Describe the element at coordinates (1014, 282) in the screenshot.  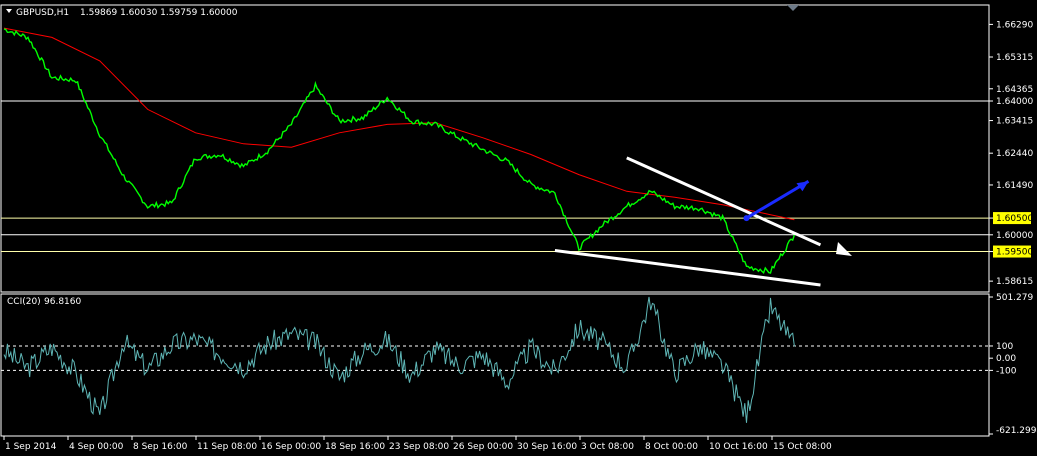
I see `price-tick-label-0: 1.58615` at that location.